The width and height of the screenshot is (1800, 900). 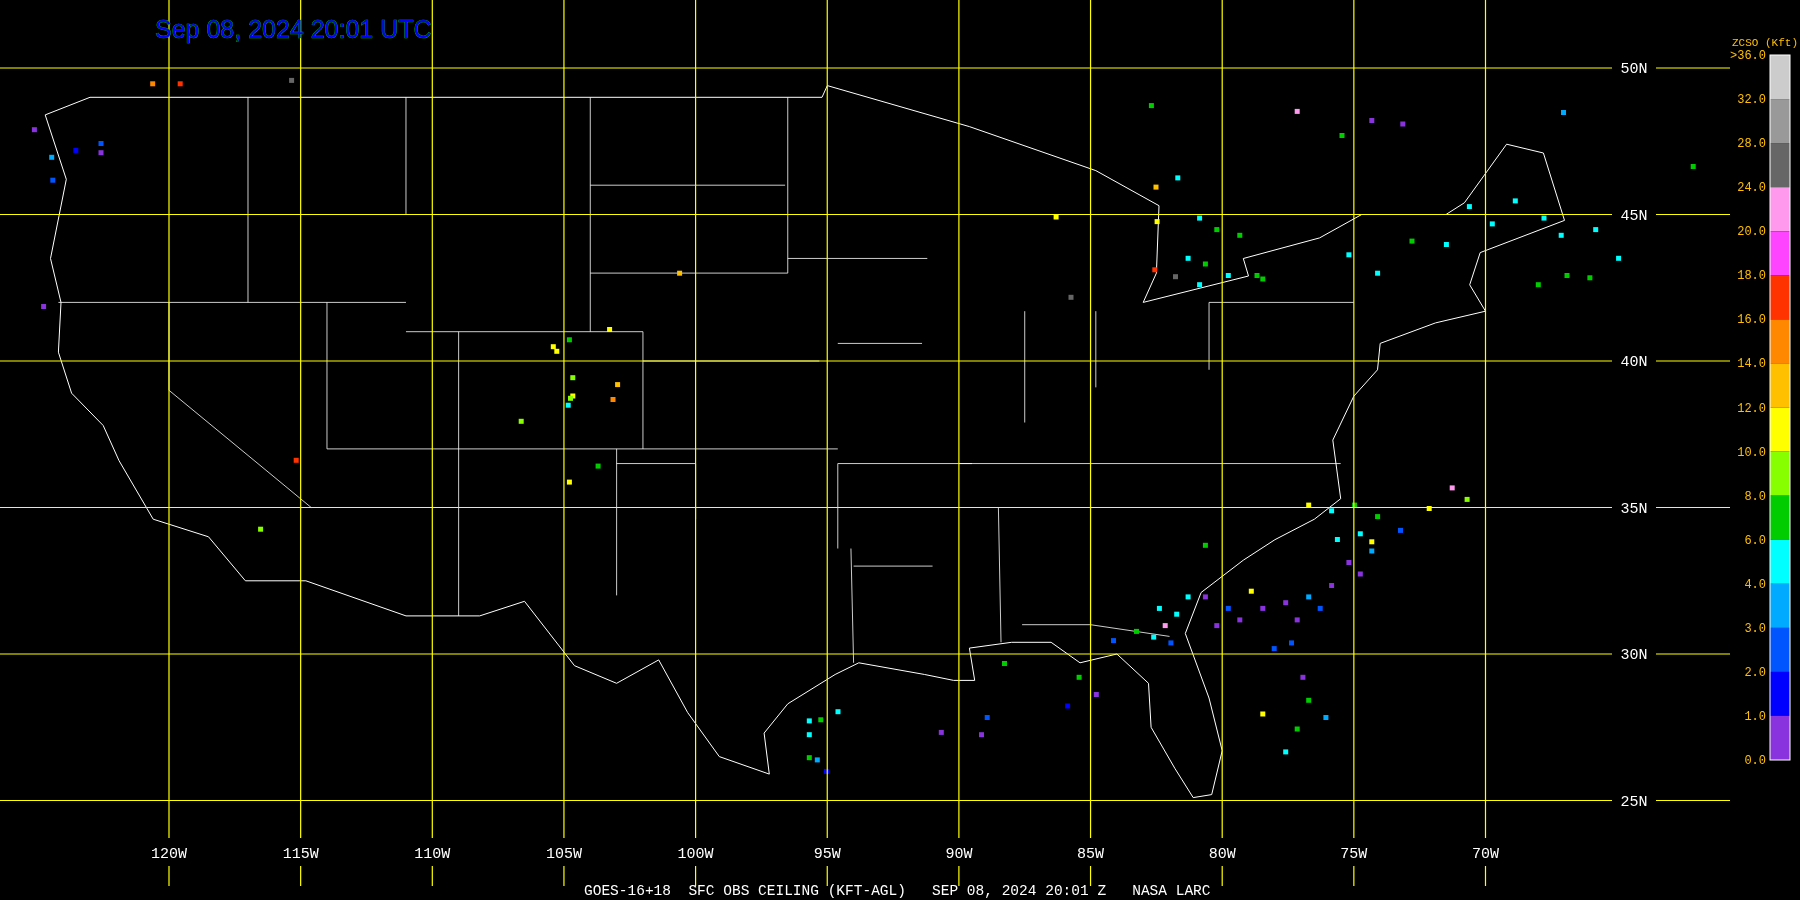 What do you see at coordinates (1634, 69) in the screenshot?
I see `latitude-label: 50N` at bounding box center [1634, 69].